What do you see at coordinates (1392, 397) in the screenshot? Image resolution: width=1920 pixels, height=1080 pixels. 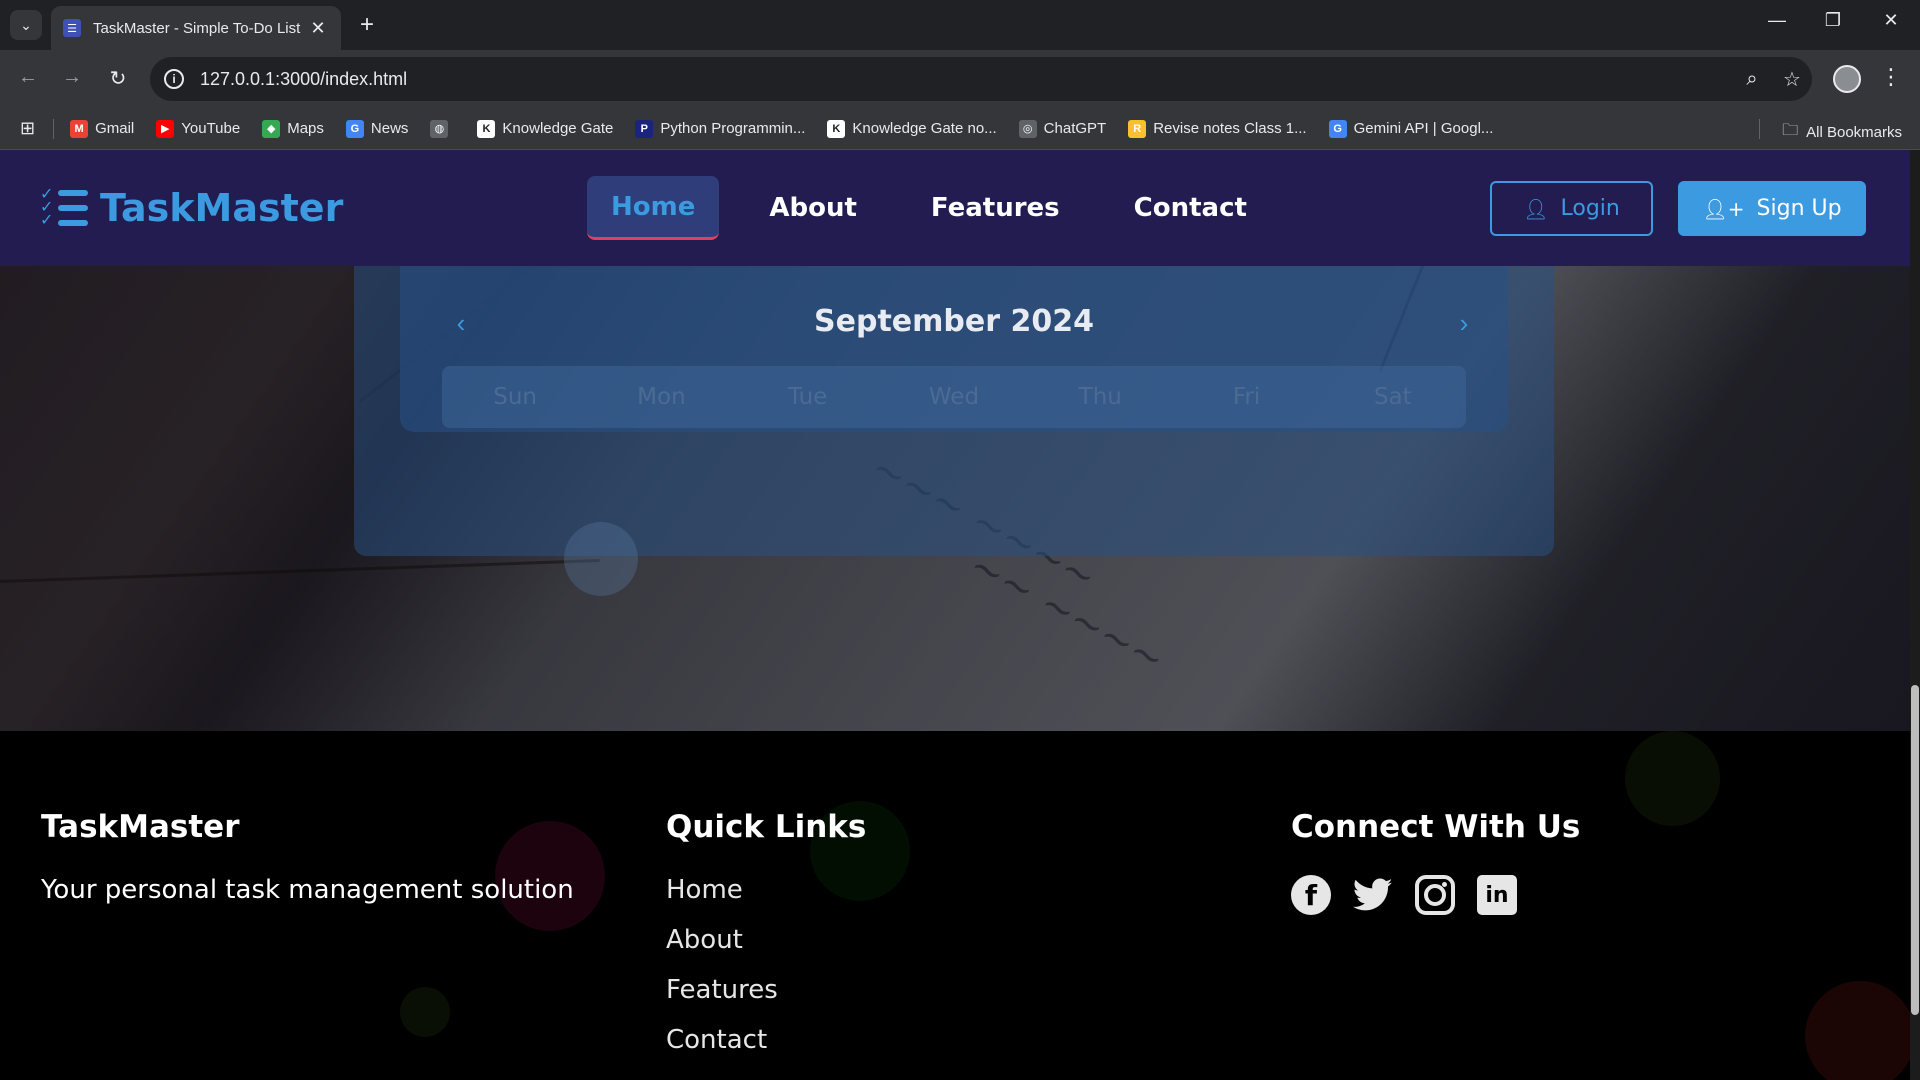 I see `weekday-label: Sat` at bounding box center [1392, 397].